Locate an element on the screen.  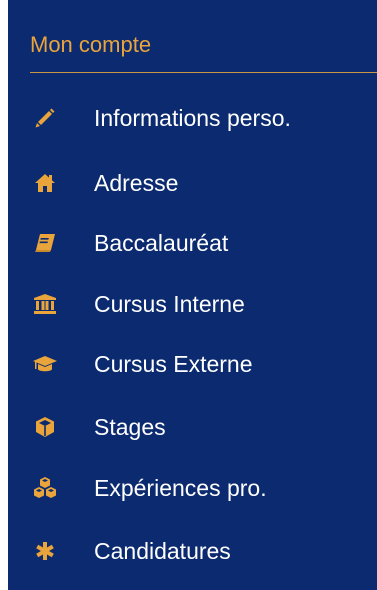
menu-item-label: Cursus Externe is located at coordinates (173, 364).